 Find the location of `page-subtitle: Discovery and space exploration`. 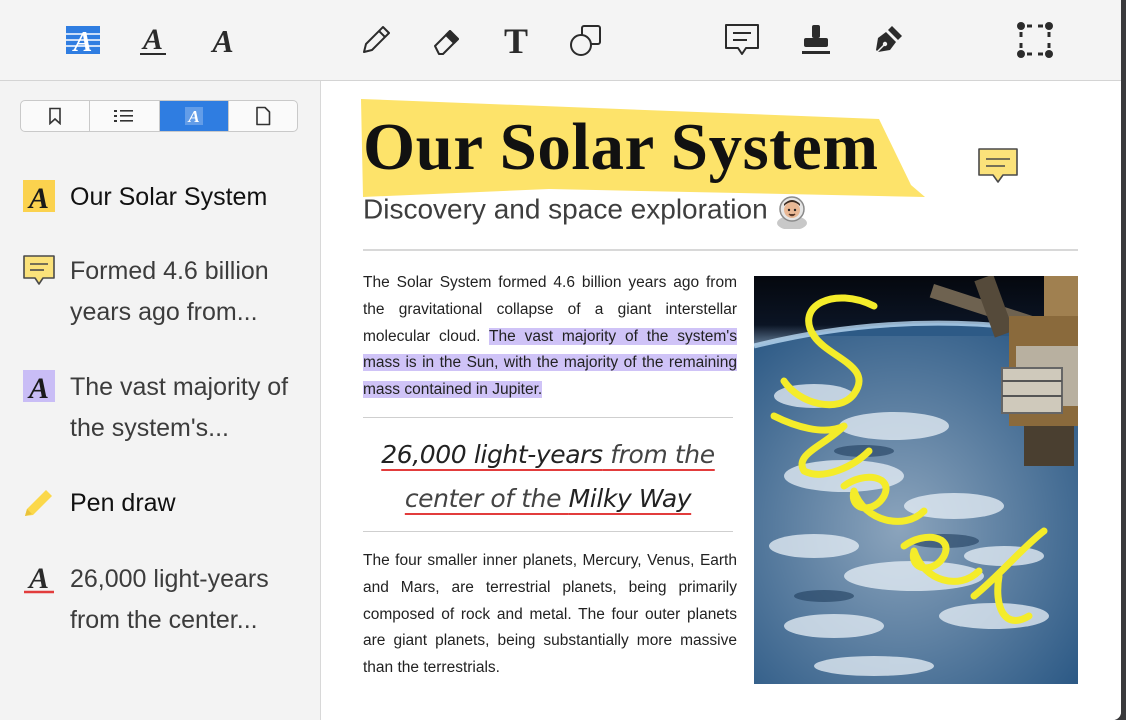

page-subtitle: Discovery and space exploration is located at coordinates (586, 211).